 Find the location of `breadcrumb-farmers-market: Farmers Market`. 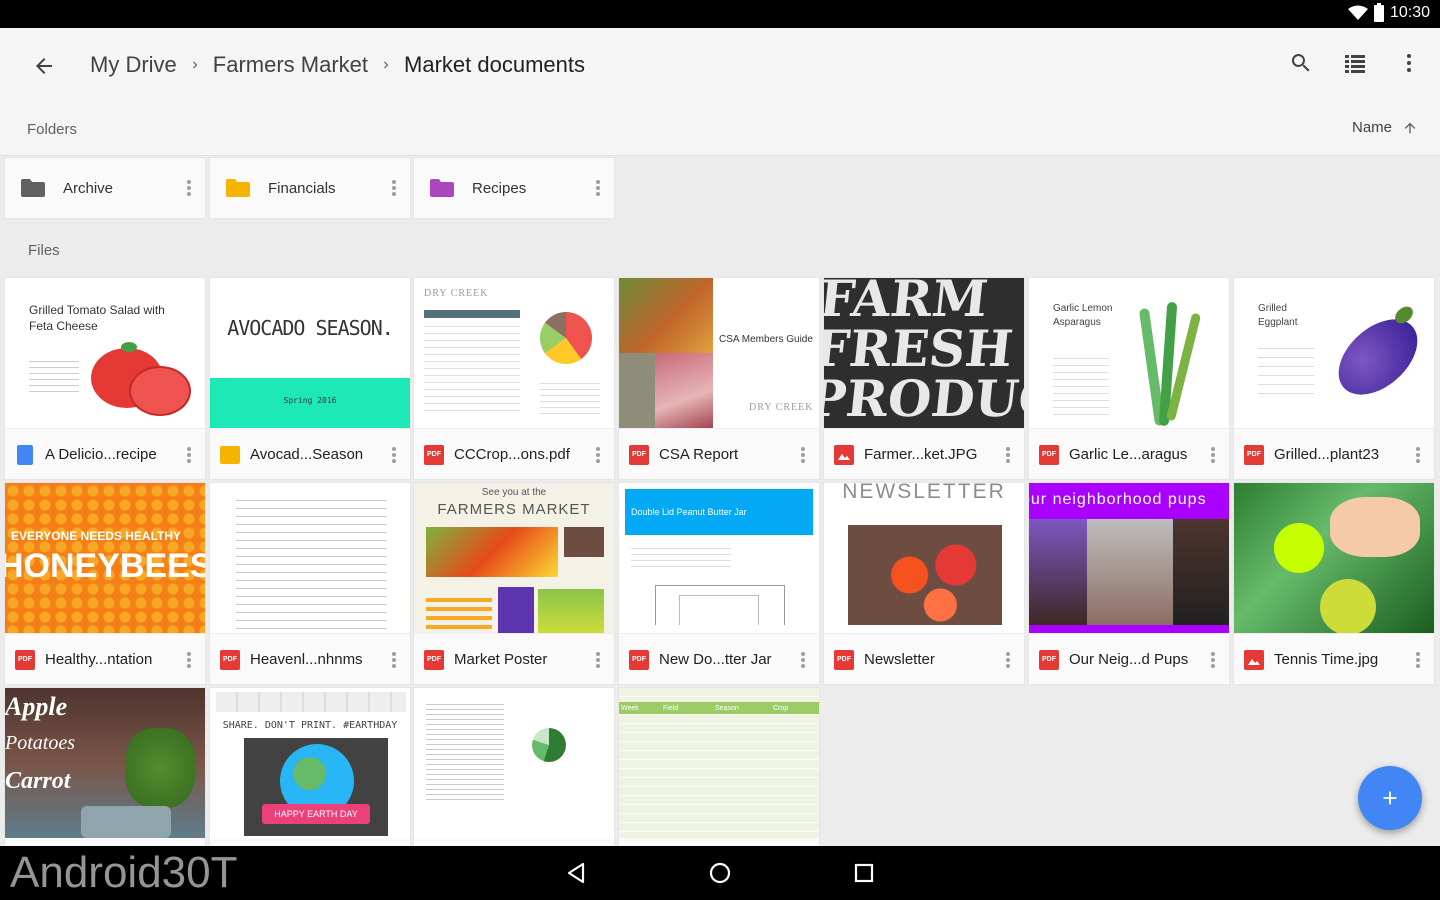

breadcrumb-farmers-market: Farmers Market is located at coordinates (290, 65).